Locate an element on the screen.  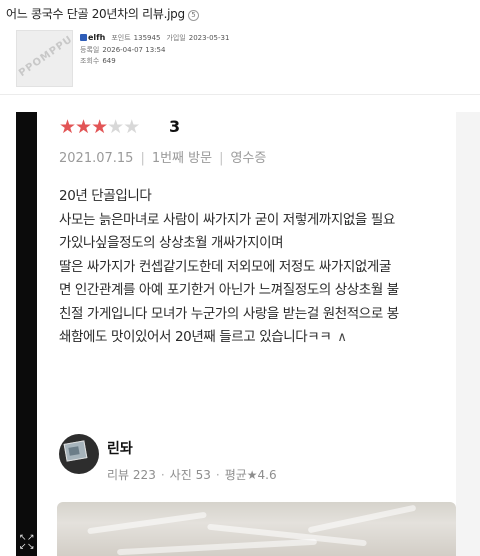
author-row: elfh 포인트 135945 가입일 2023-05-31 is located at coordinates (157, 38).